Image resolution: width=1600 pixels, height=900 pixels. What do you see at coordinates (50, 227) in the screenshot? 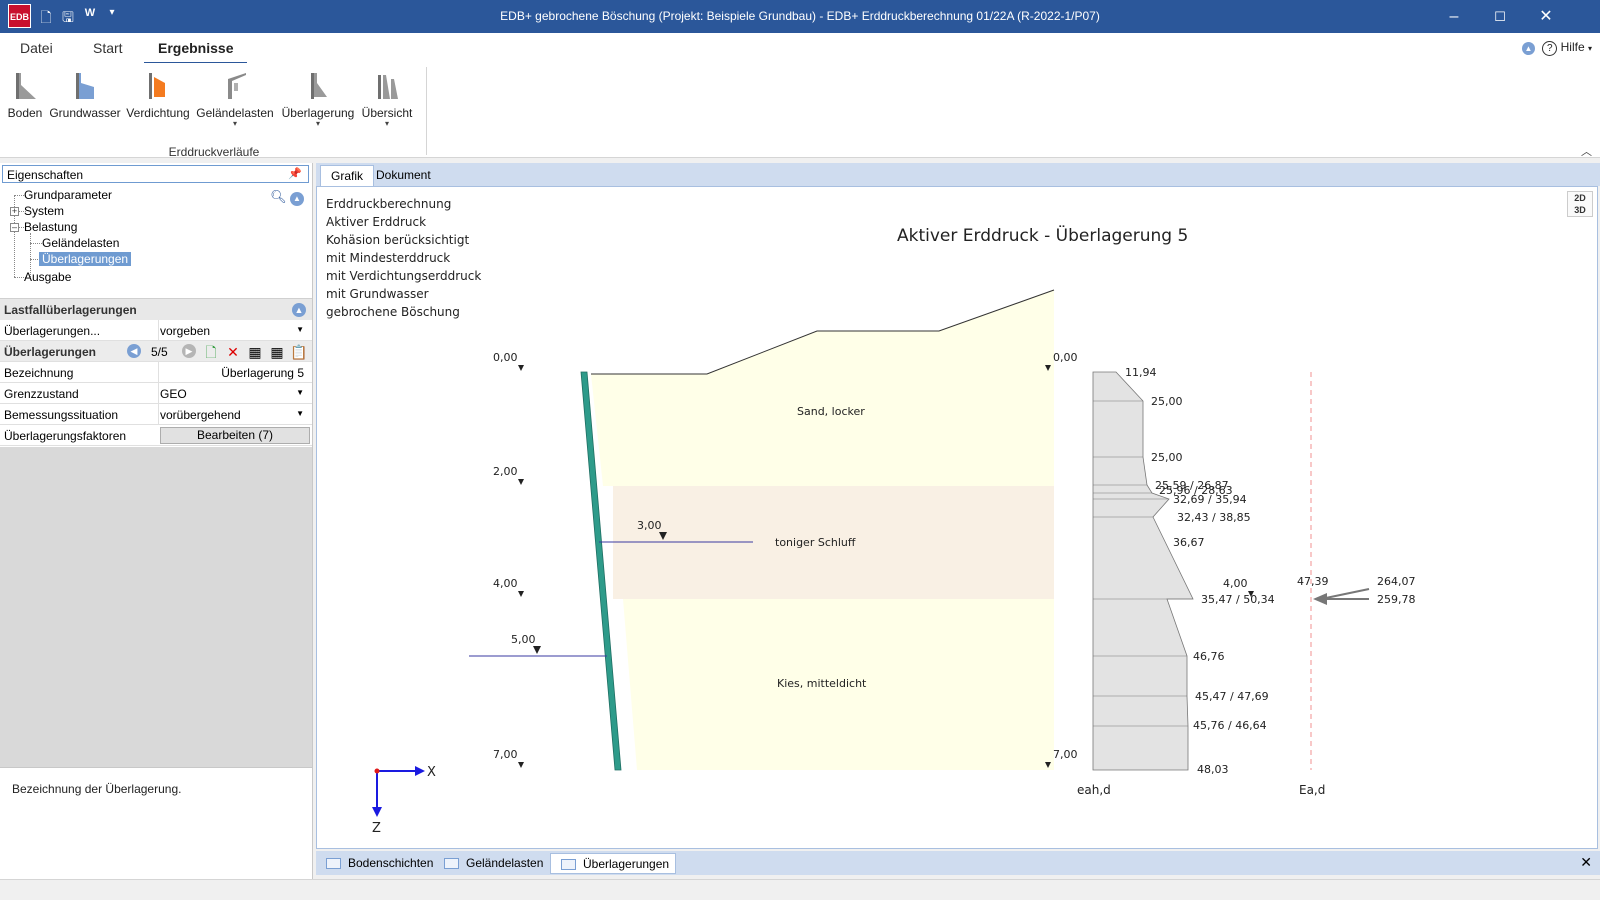
I see `tree-item-belastung: Belastung` at bounding box center [50, 227].